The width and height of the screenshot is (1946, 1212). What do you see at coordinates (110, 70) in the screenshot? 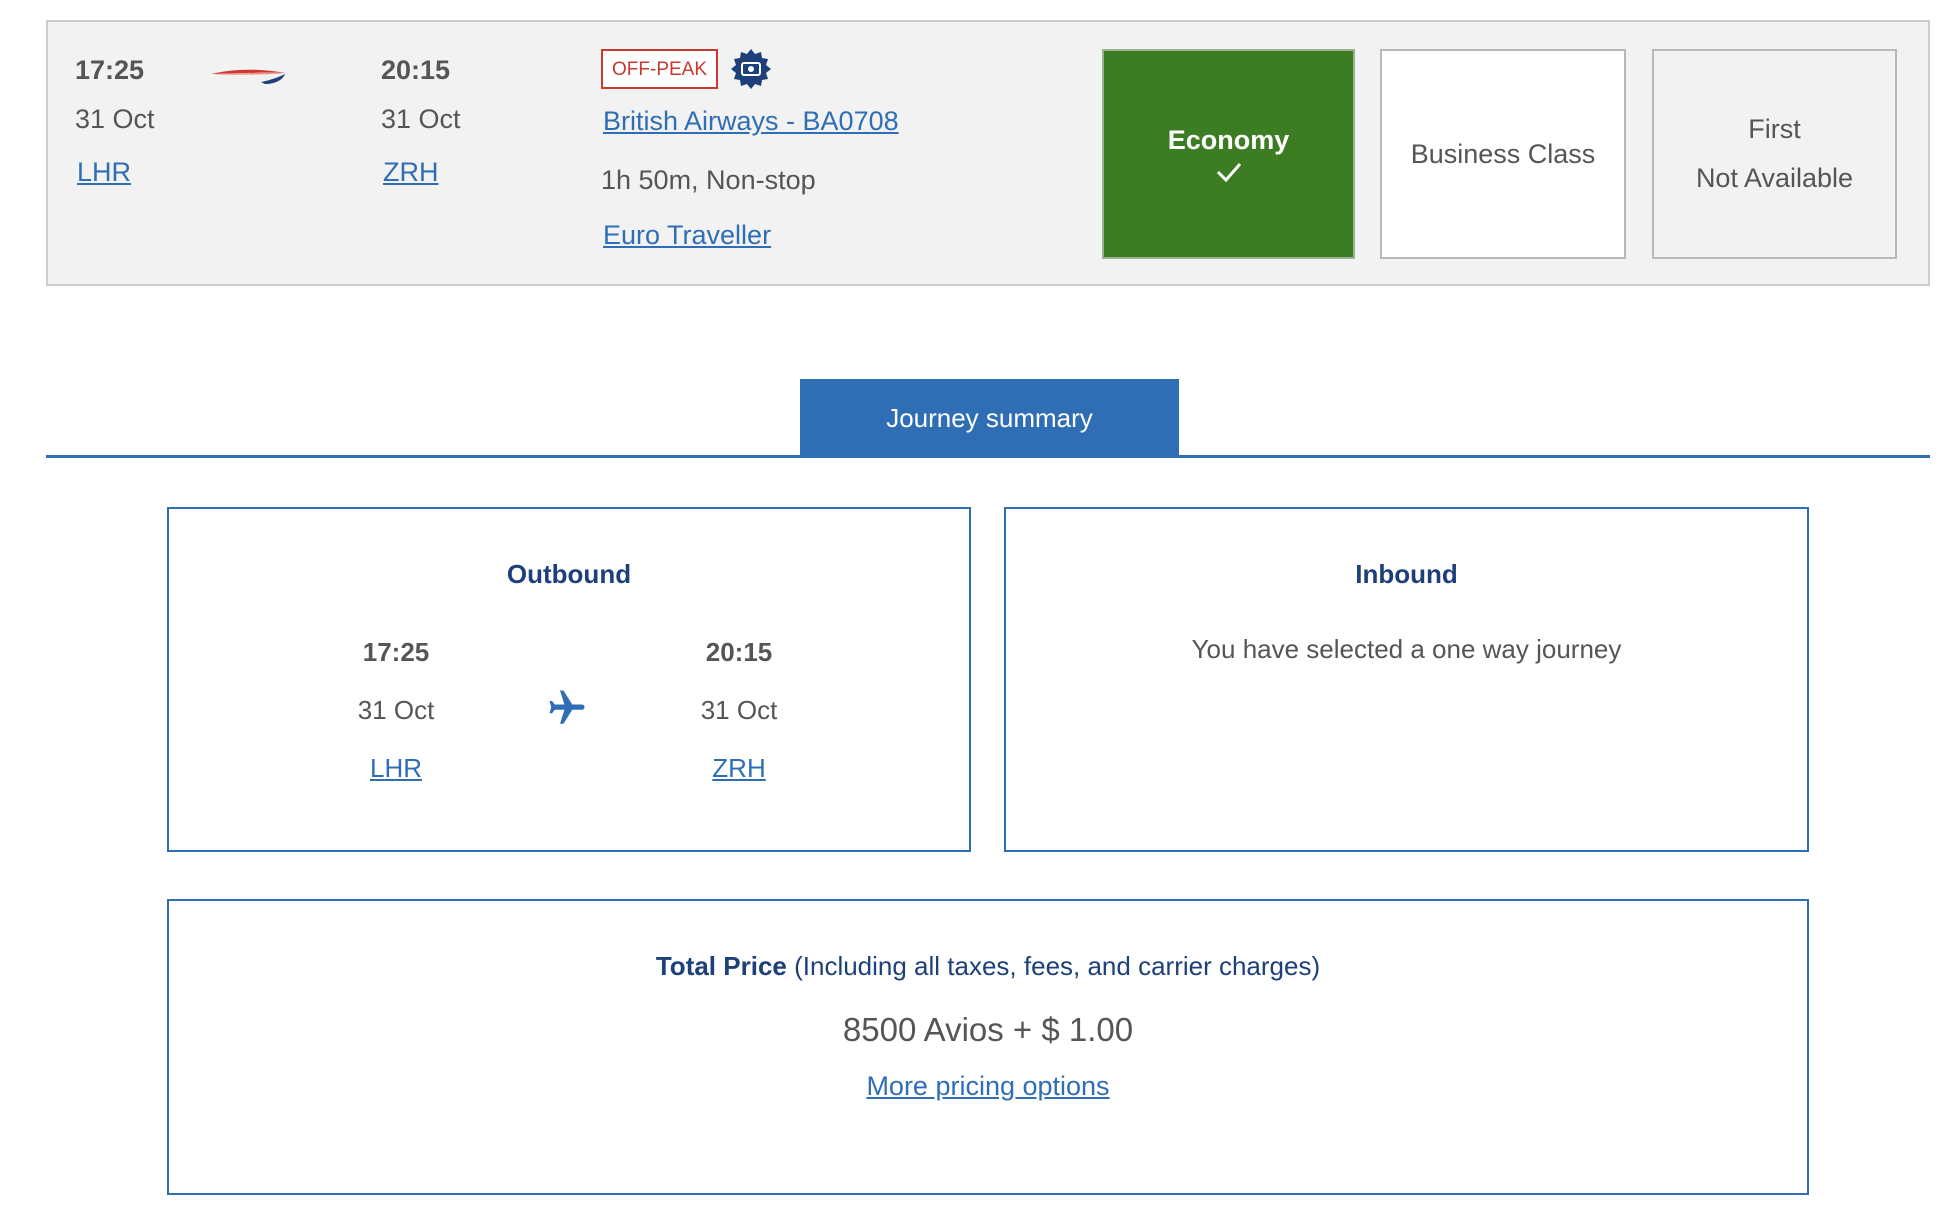
I see `depart-time: 17:25` at bounding box center [110, 70].